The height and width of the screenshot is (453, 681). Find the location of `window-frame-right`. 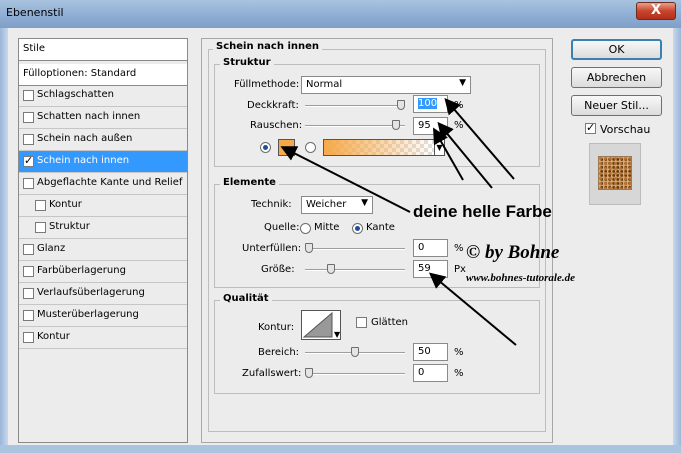

window-frame-right is located at coordinates (677, 240).